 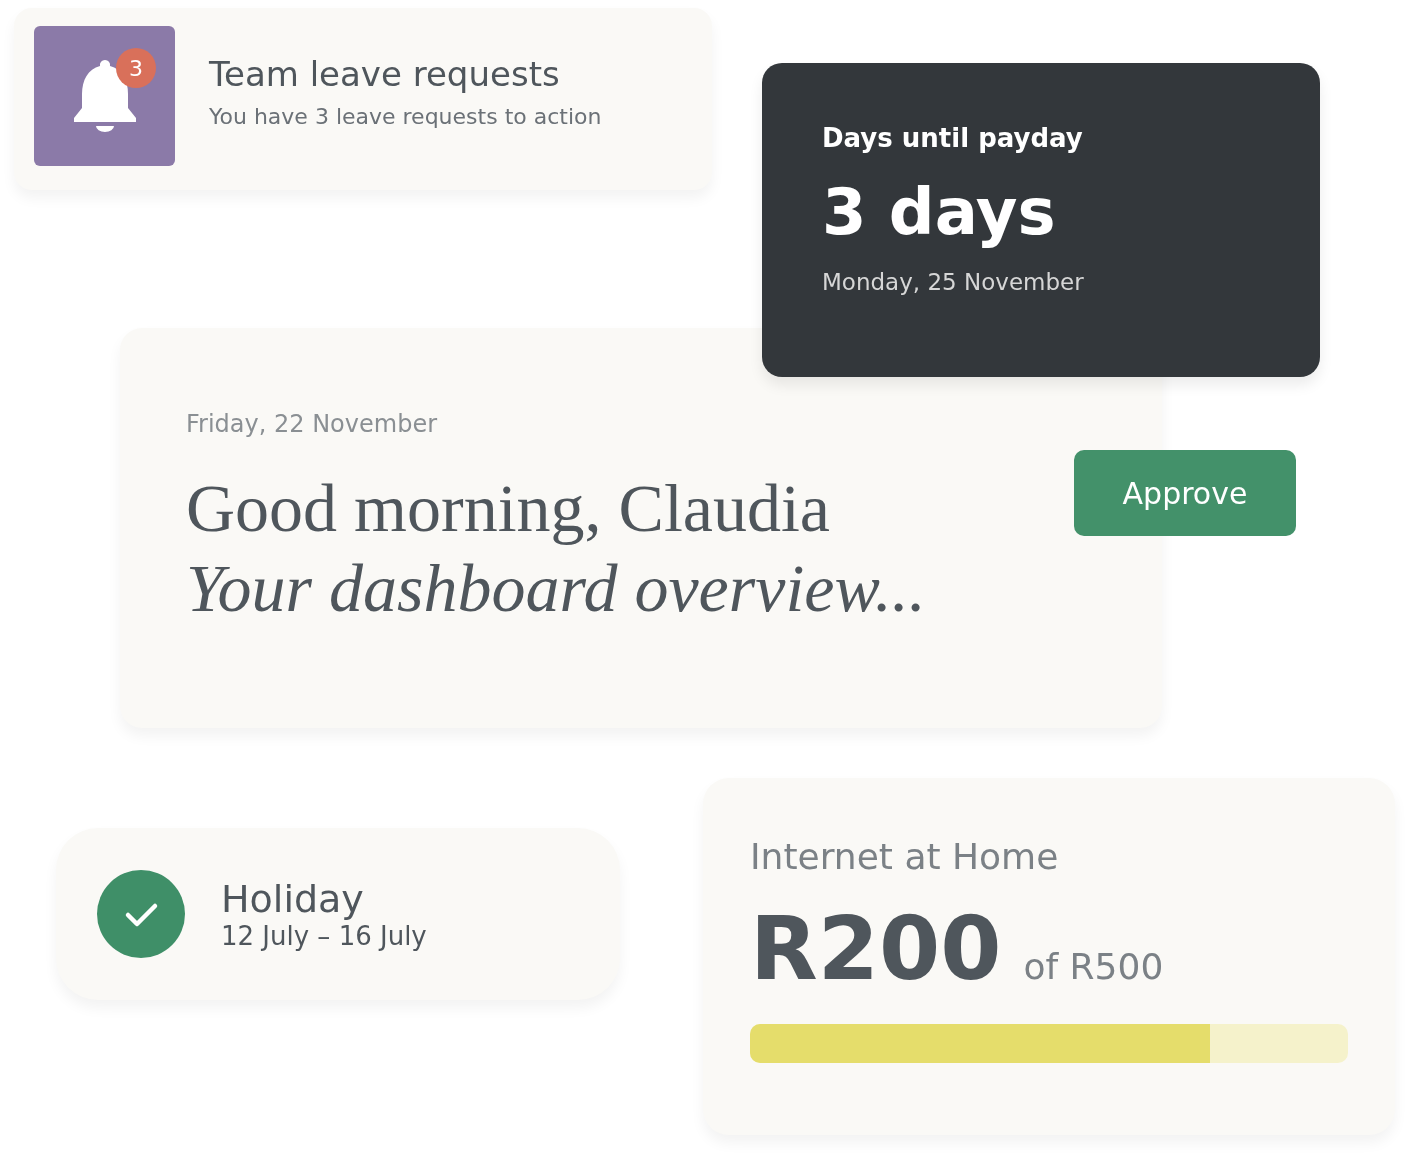 What do you see at coordinates (141, 914) in the screenshot?
I see `check-icon` at bounding box center [141, 914].